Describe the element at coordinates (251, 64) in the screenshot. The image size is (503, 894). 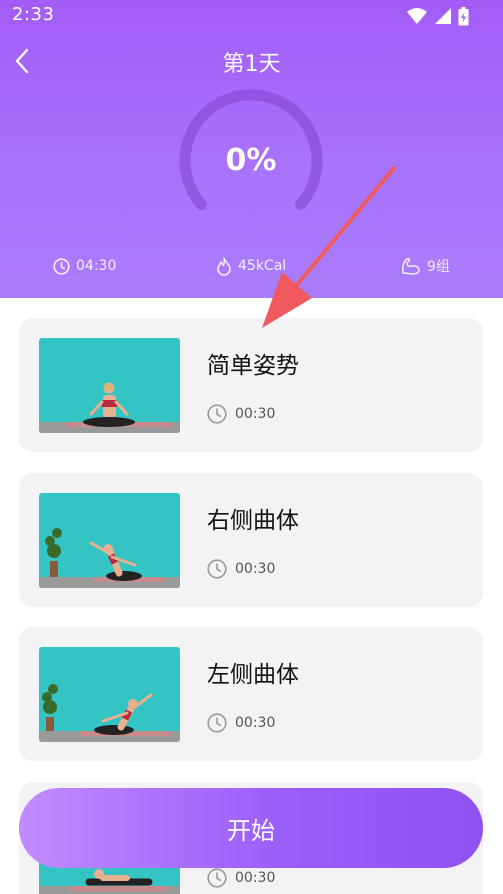
I see `page-title: 第1天` at that location.